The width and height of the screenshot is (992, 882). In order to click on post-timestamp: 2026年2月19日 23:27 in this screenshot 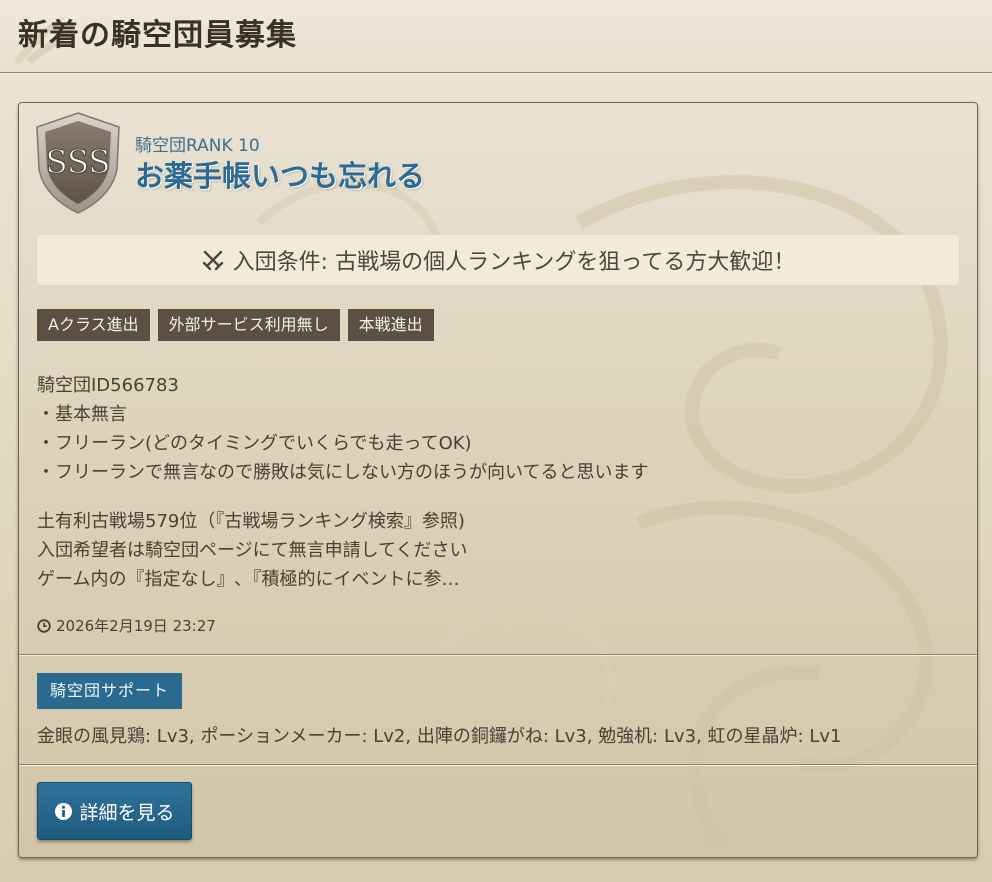, I will do `click(126, 625)`.